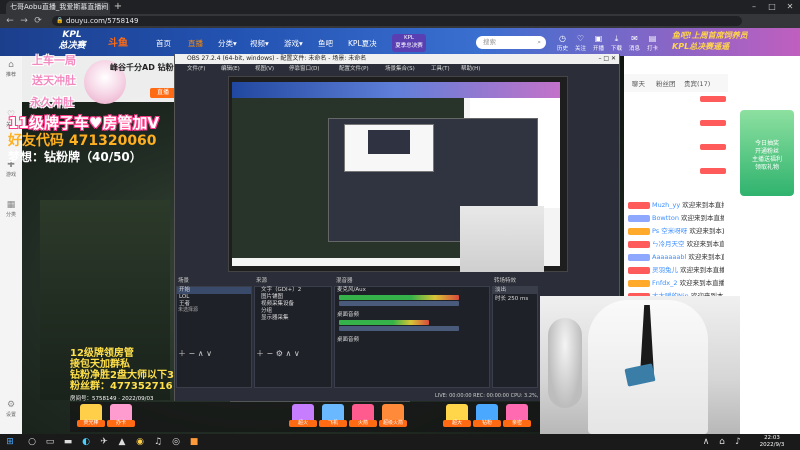  What do you see at coordinates (772, 7) in the screenshot?
I see `maximize-button: □` at bounding box center [772, 7].